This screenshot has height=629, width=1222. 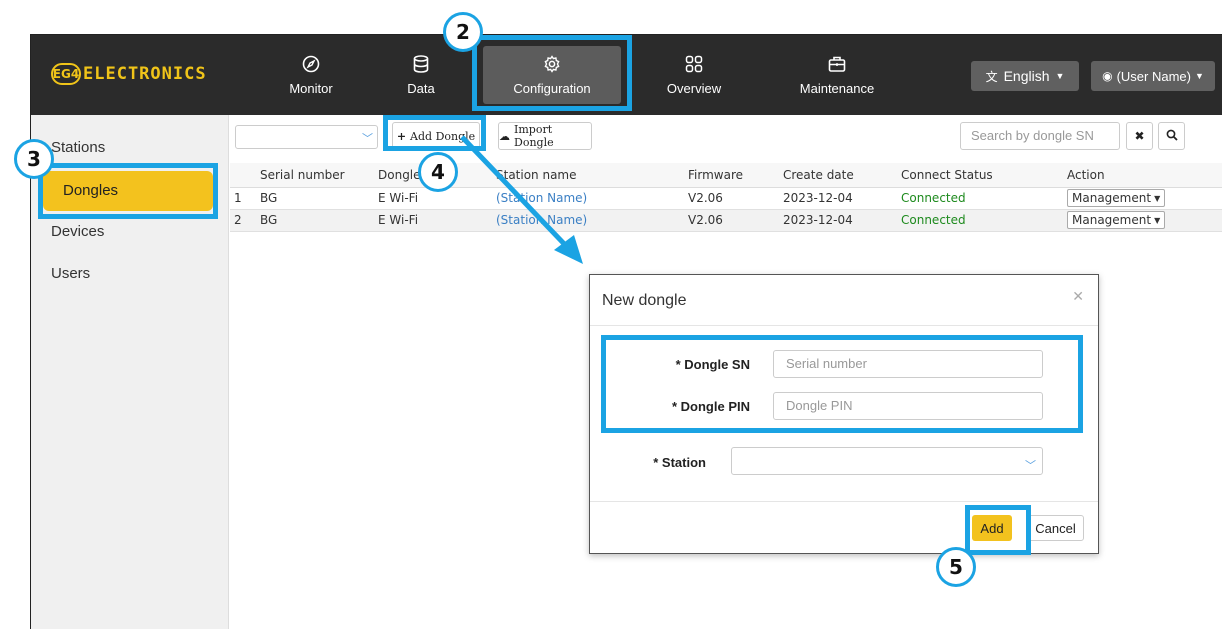 What do you see at coordinates (34, 159) in the screenshot?
I see `step-callout-3: 3` at bounding box center [34, 159].